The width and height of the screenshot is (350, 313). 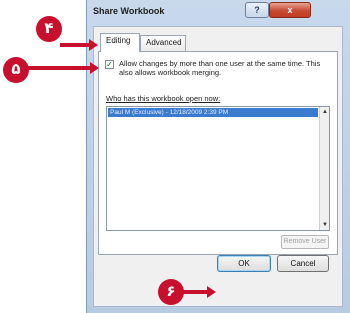 I want to click on callout-arrow-checkbox, so click(x=63, y=68).